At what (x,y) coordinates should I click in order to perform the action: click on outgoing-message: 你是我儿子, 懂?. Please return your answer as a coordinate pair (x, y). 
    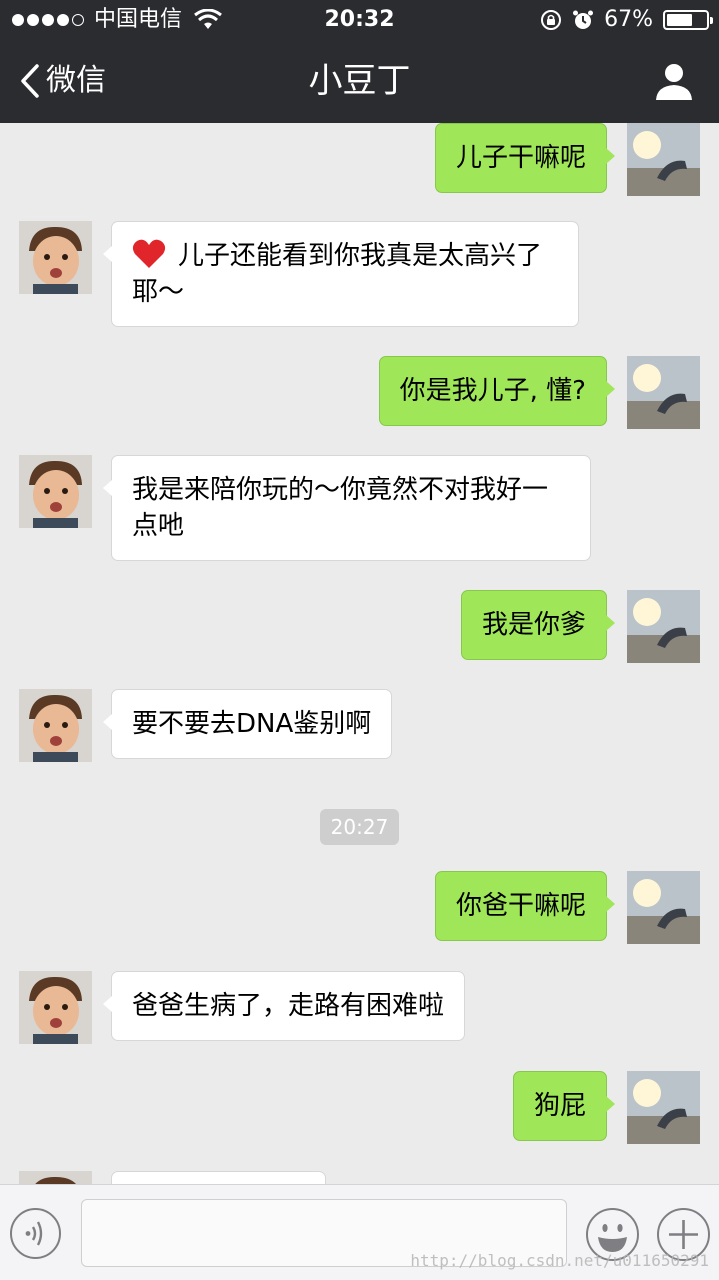
    Looking at the image, I should click on (497, 391).